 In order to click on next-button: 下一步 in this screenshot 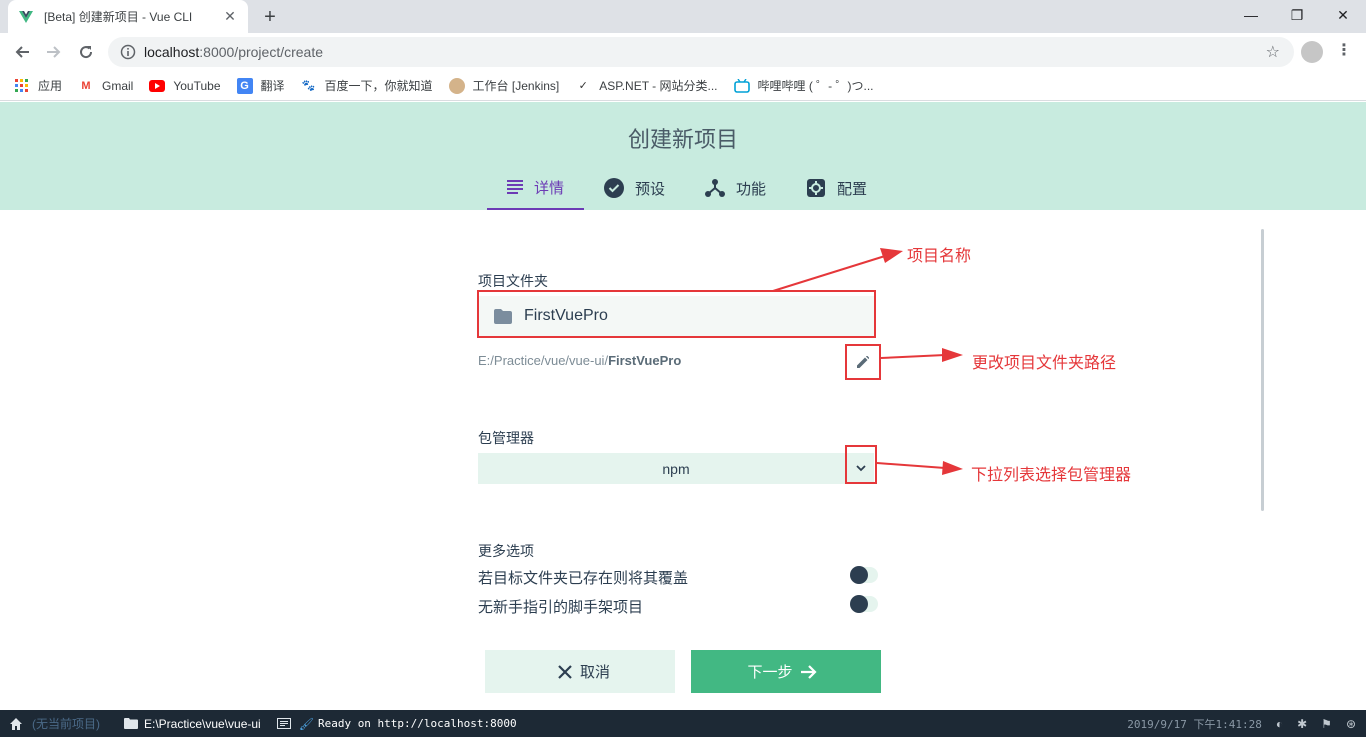, I will do `click(786, 671)`.